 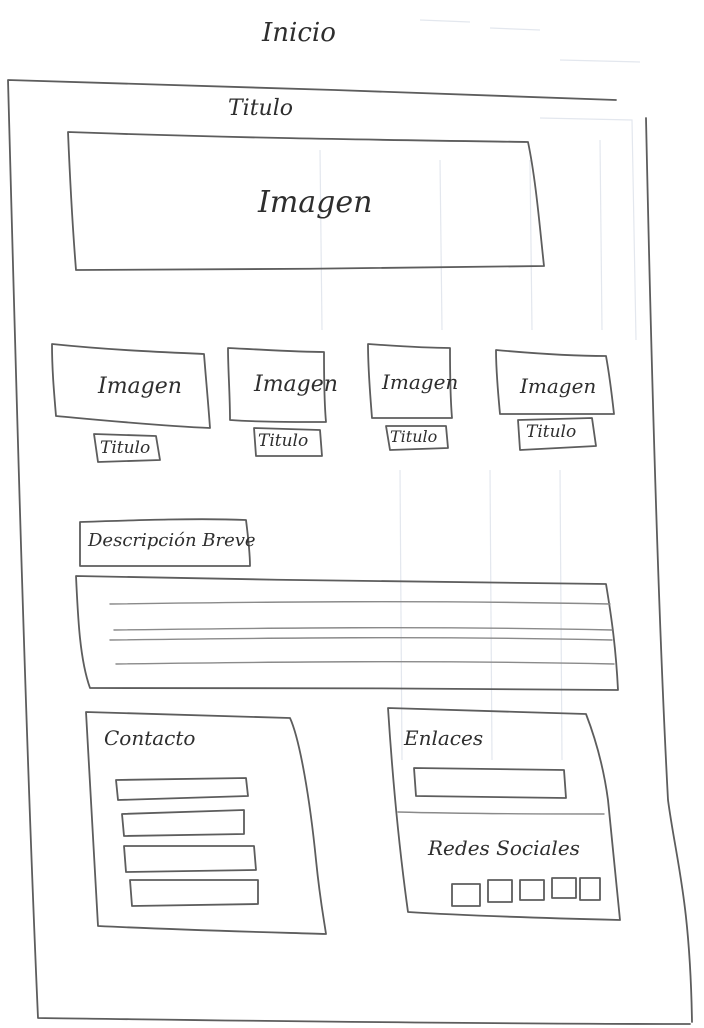 What do you see at coordinates (172, 540) in the screenshot?
I see `description-label: Descripción Breve` at bounding box center [172, 540].